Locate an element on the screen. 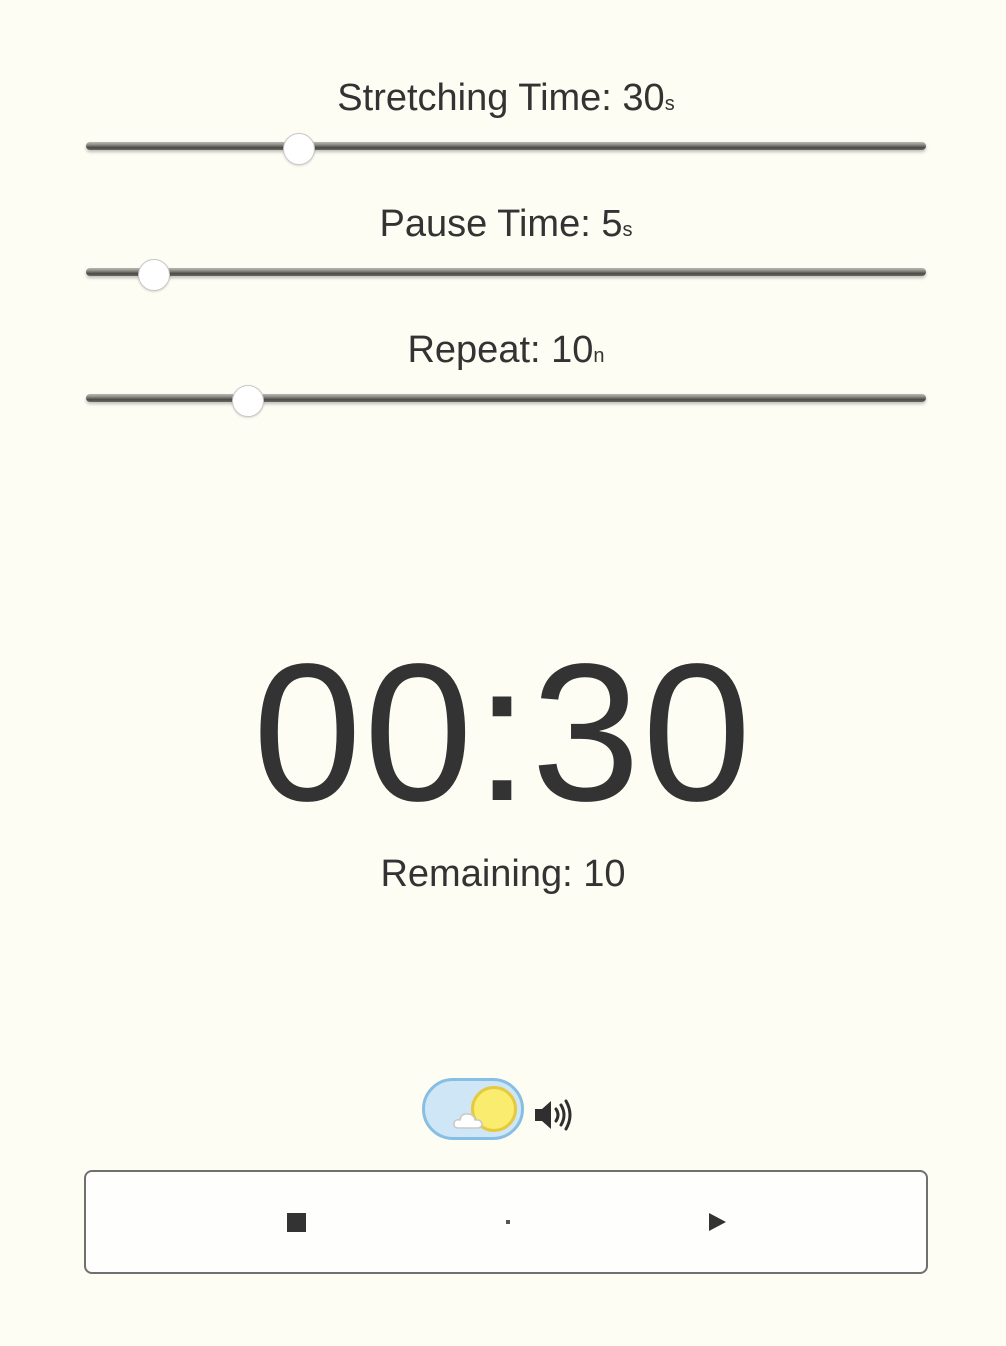 This screenshot has width=1006, height=1346. stretching-time-unit: s is located at coordinates (669, 104).